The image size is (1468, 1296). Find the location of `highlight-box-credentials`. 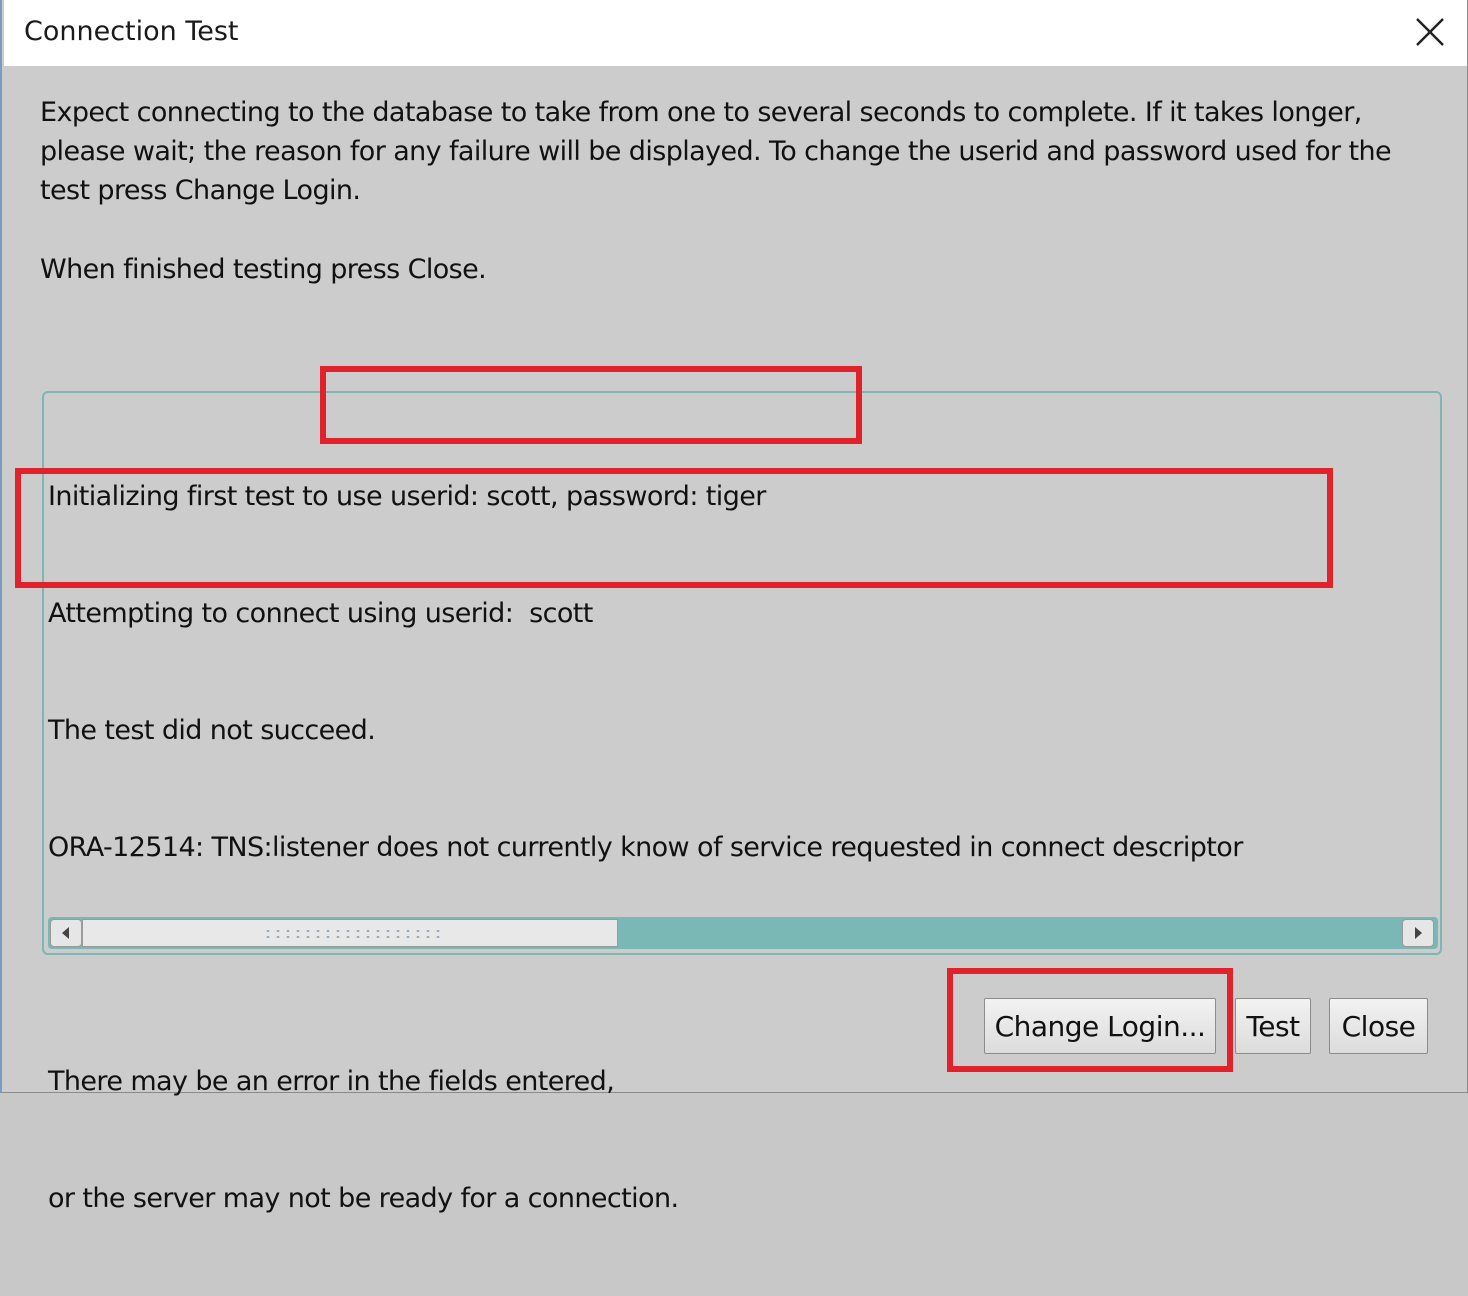

highlight-box-credentials is located at coordinates (591, 405).